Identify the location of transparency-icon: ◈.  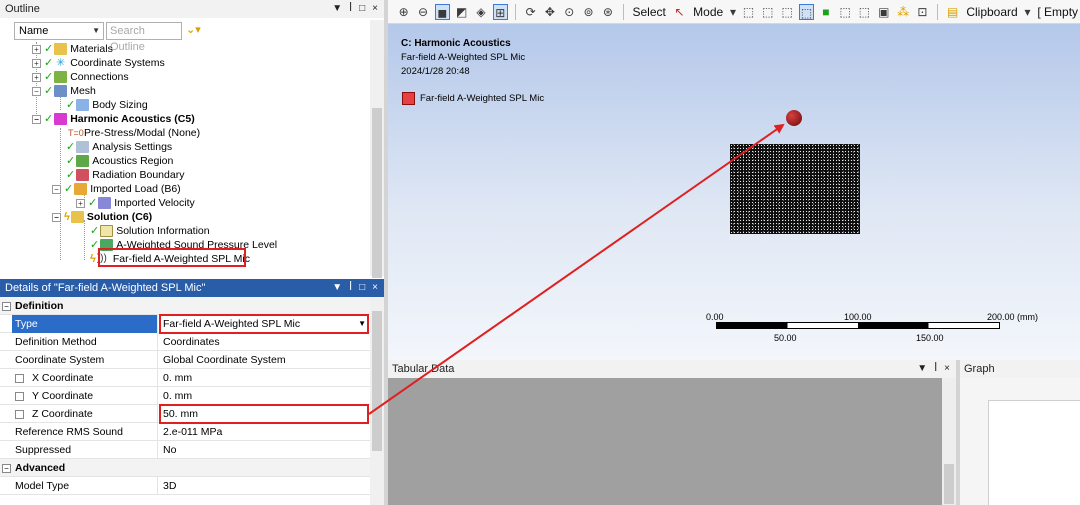
(480, 12).